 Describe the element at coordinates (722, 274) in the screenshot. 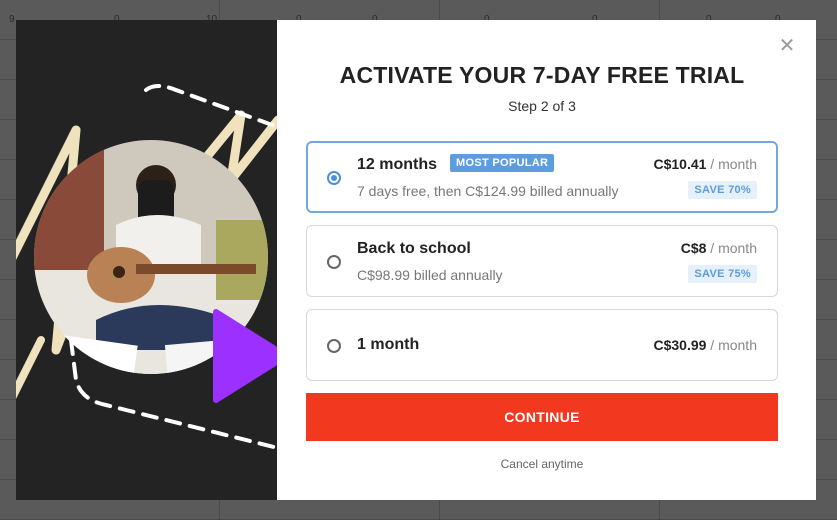

I see `save-badge: SAVE 75%` at that location.